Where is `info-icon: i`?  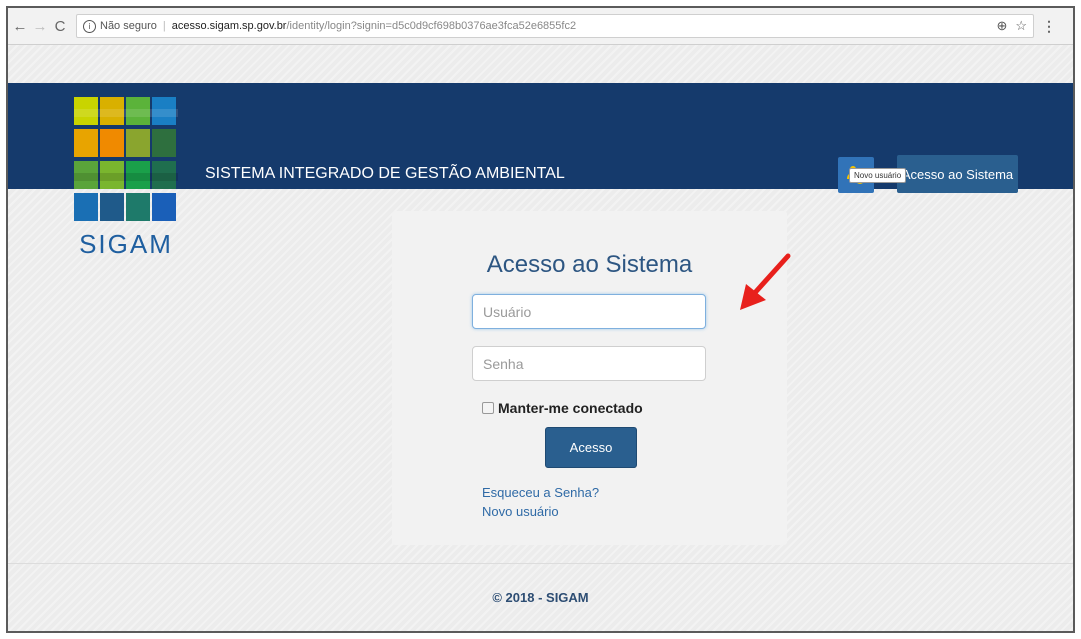 info-icon: i is located at coordinates (89, 26).